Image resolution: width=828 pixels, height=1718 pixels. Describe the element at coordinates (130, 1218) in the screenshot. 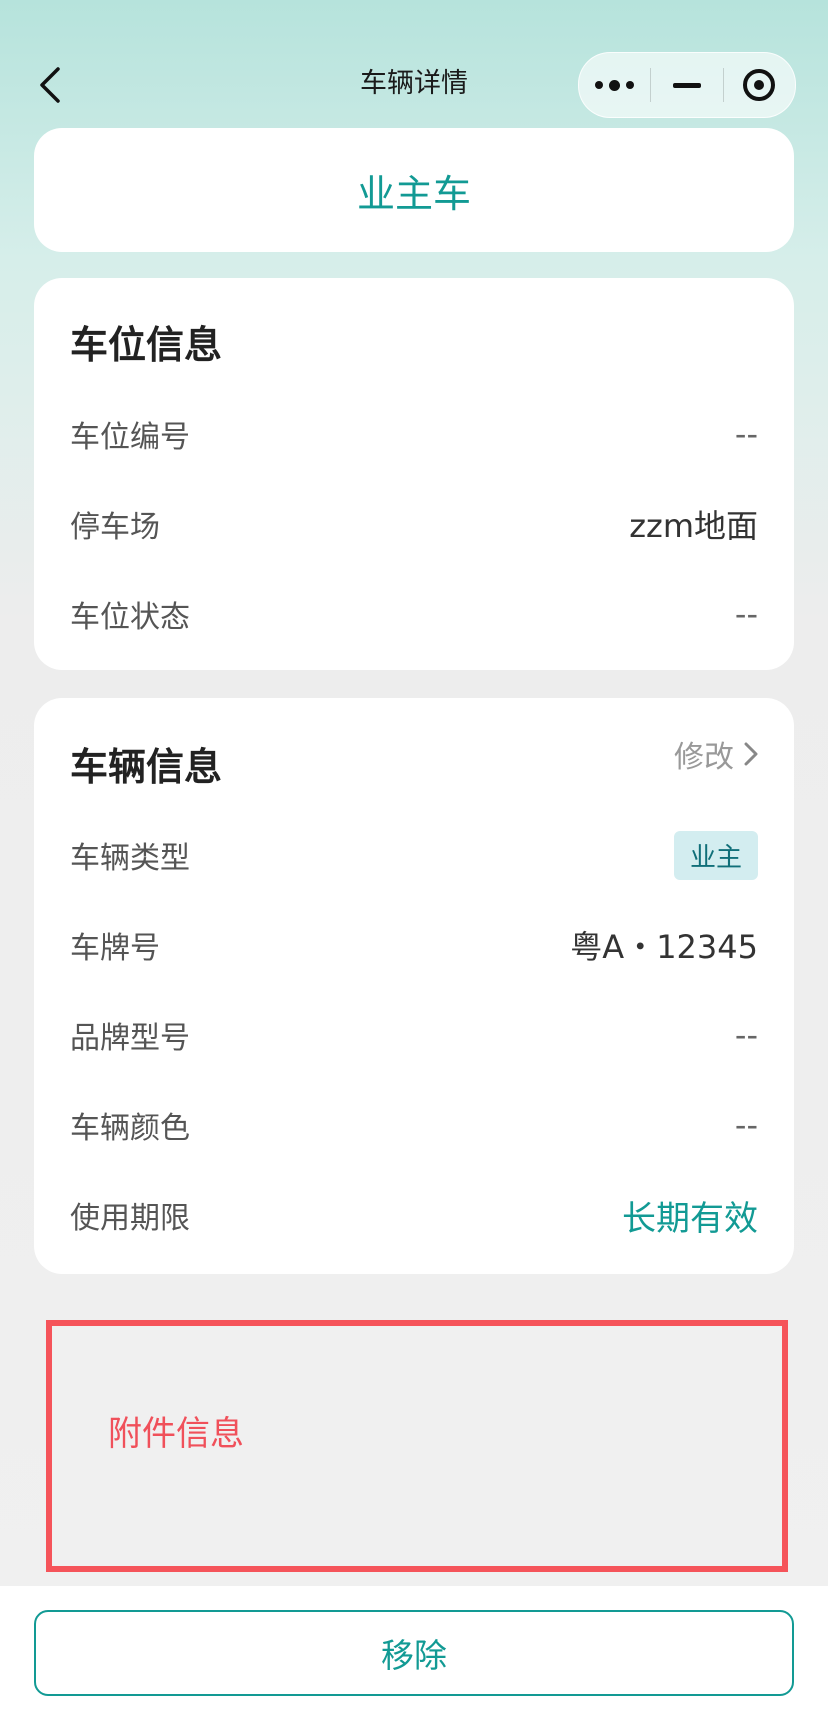

I see `row-label: 使用期限` at that location.